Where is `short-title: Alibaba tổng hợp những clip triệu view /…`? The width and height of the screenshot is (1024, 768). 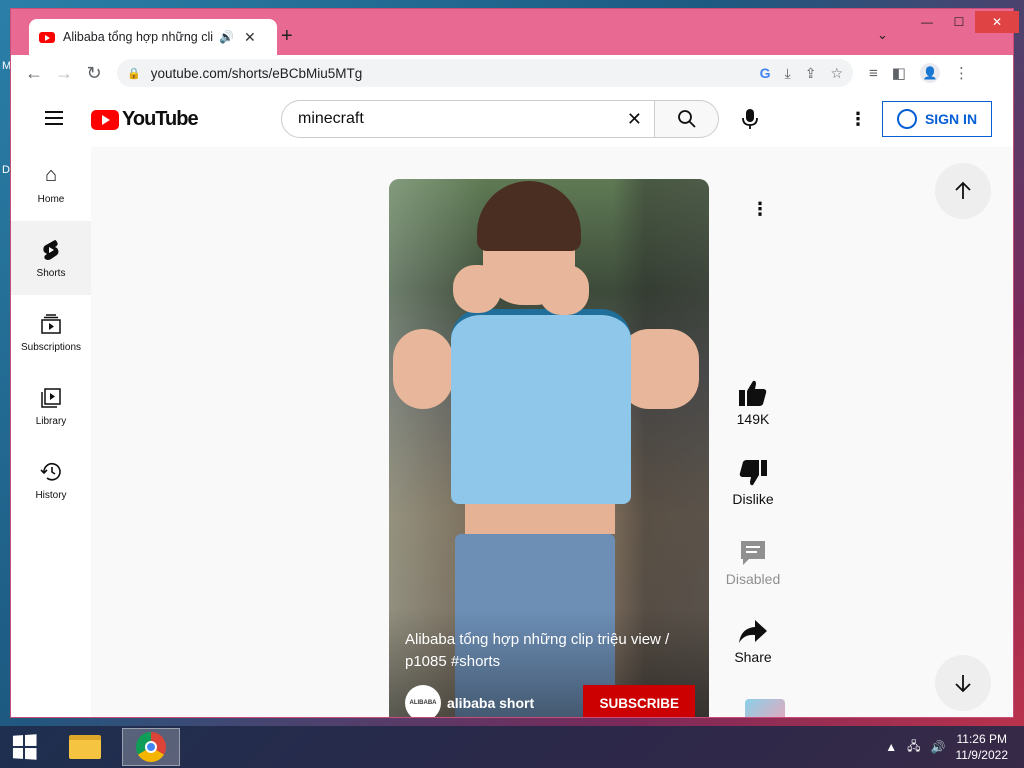
short-title: Alibaba tổng hợp những clip triệu view /… is located at coordinates (553, 651).